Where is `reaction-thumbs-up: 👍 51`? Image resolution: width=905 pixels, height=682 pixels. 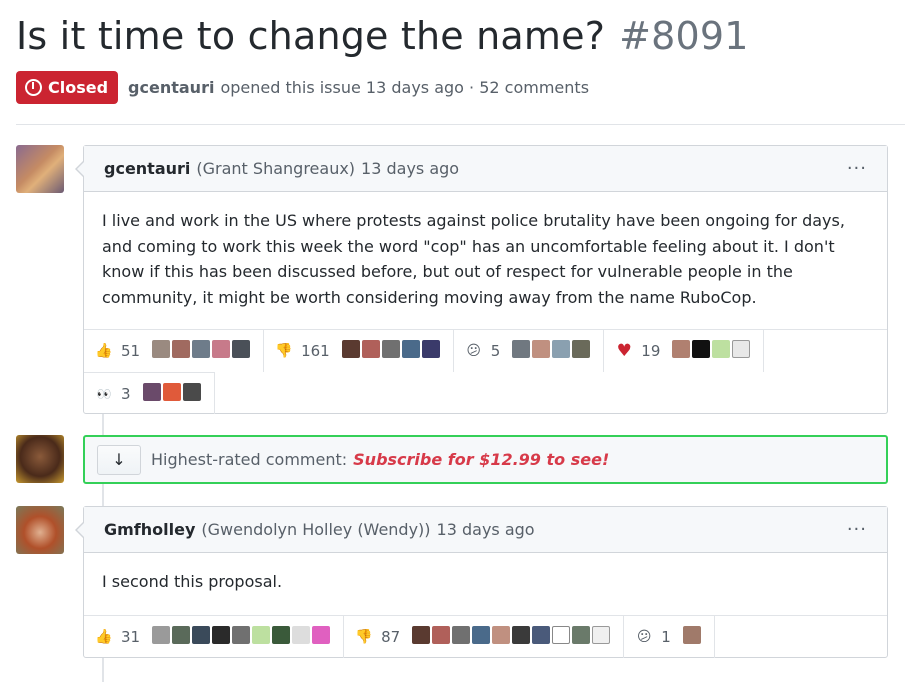 reaction-thumbs-up: 👍 51 is located at coordinates (174, 351).